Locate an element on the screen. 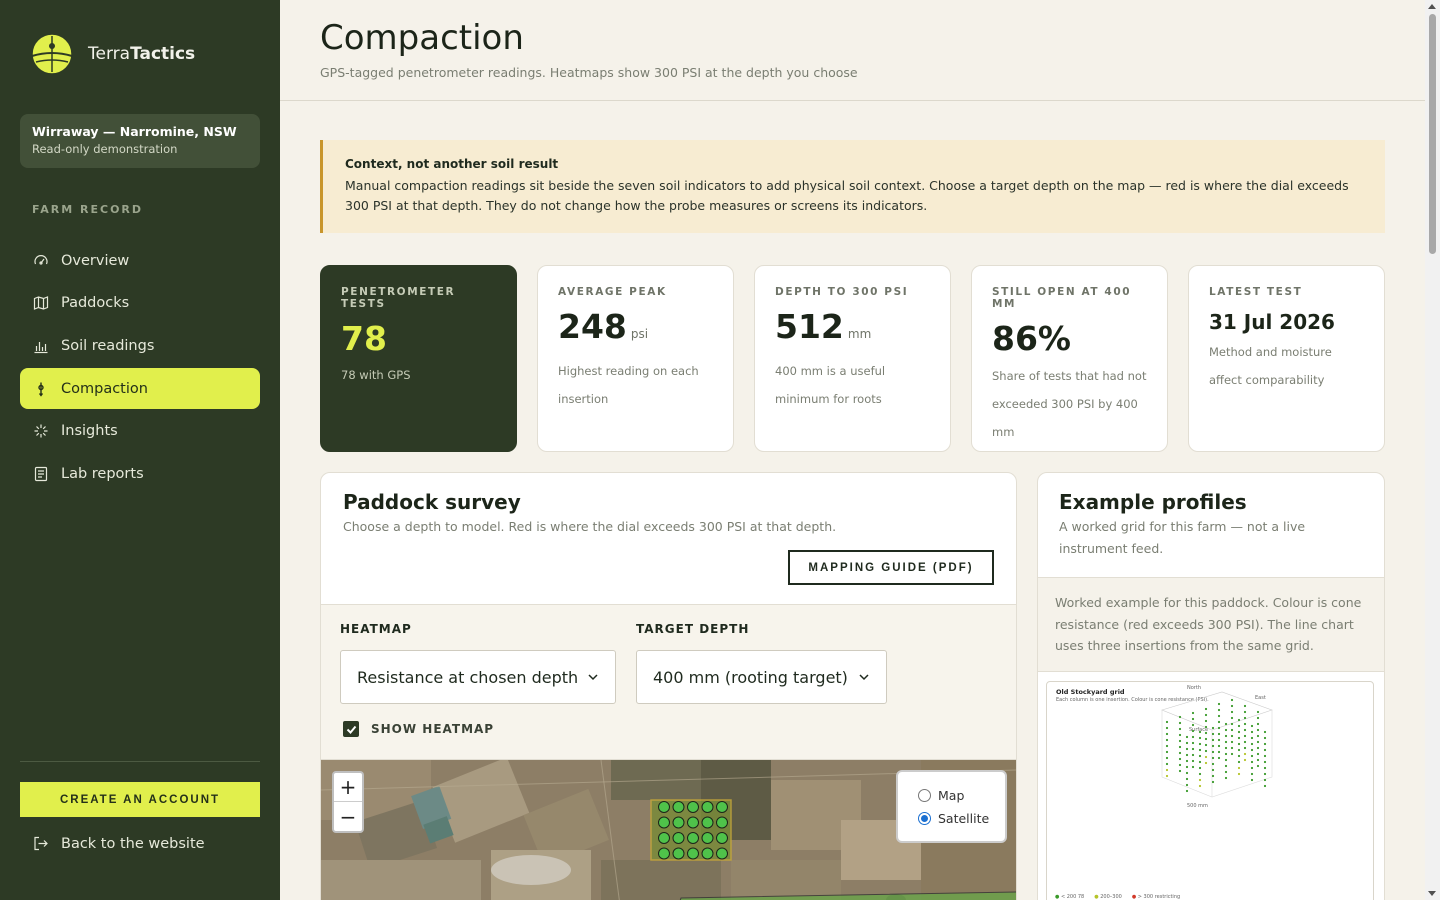  sidebar-item-soil-readings: Soil readings is located at coordinates (140, 345).